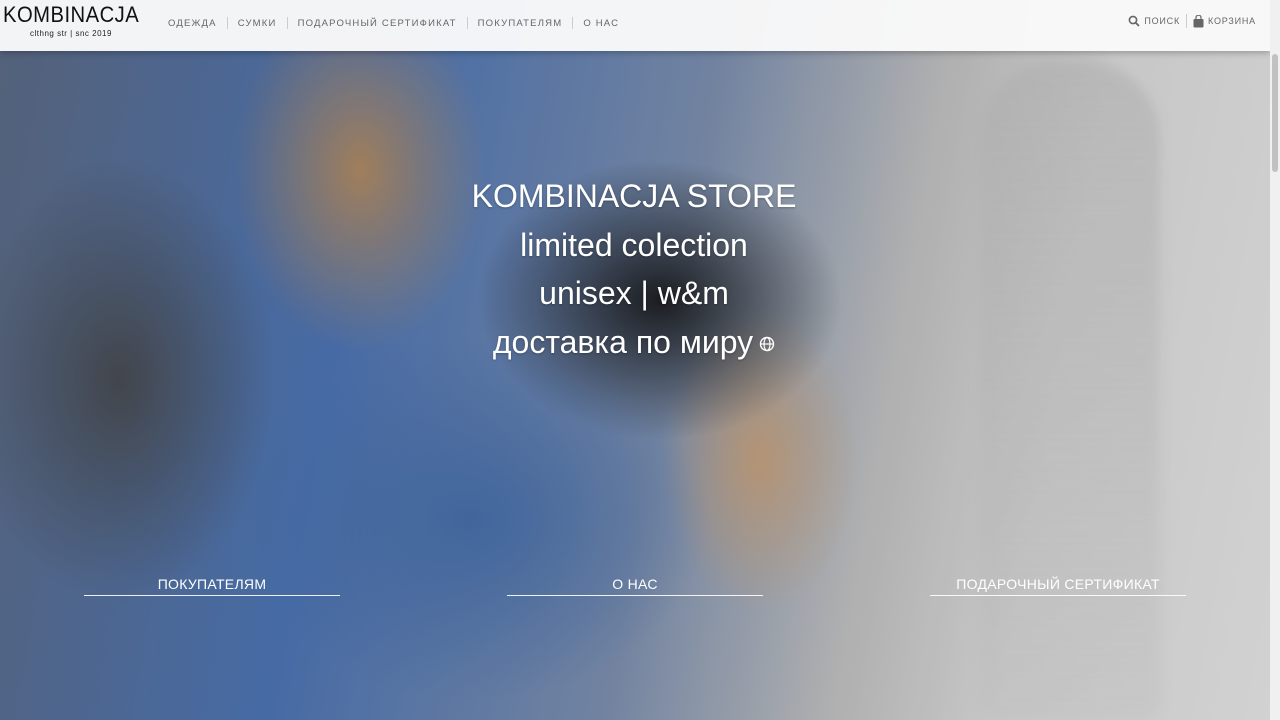  Describe the element at coordinates (377, 23) in the screenshot. I see `nav-item-gift-certificate: ПОДАРОЧНЫЙ СЕРТИФИКАТ` at that location.